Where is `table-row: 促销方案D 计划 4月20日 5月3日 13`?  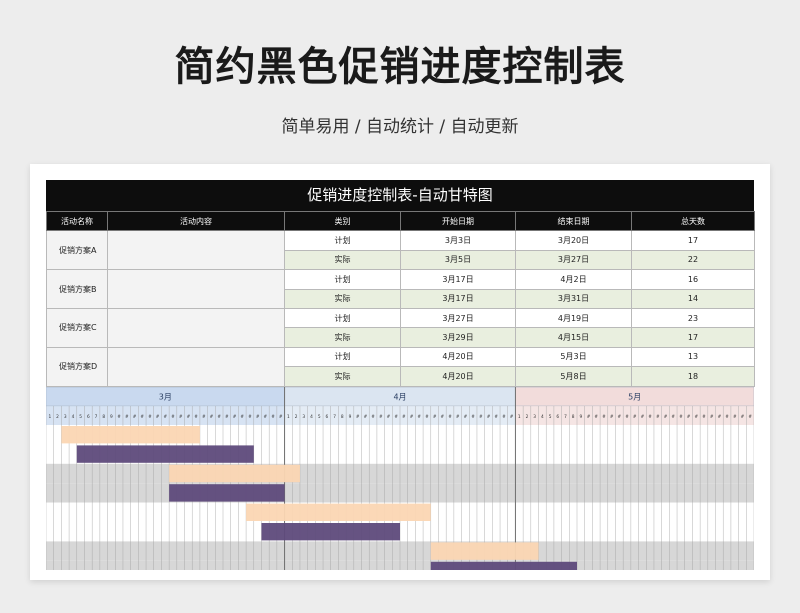
table-row: 促销方案D 计划 4月20日 5月3日 13 is located at coordinates (400, 366).